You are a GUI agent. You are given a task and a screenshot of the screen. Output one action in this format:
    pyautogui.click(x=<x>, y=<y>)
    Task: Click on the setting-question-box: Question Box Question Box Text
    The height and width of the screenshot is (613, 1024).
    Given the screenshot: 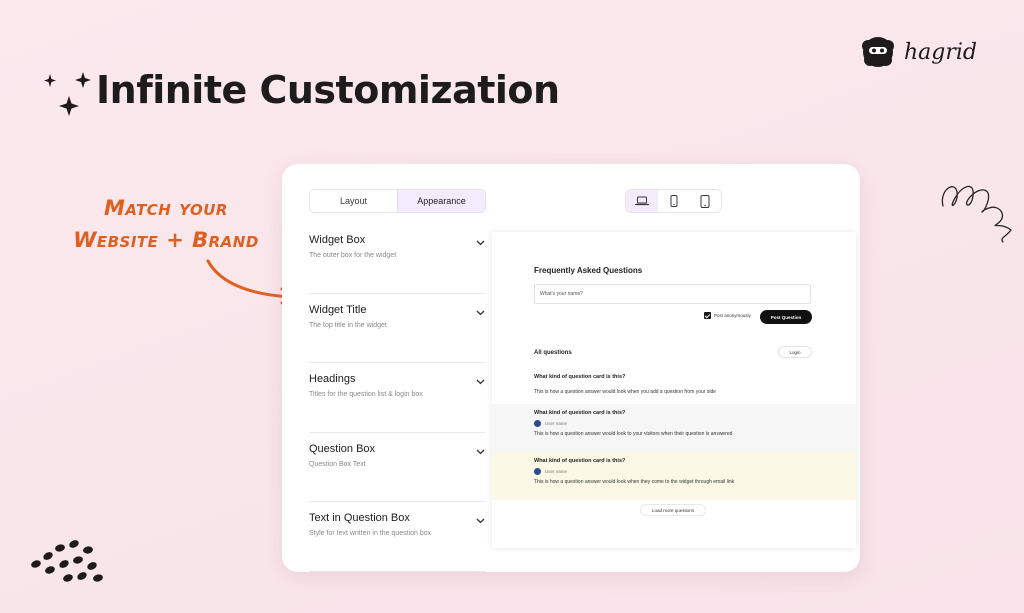 What is the action you would take?
    pyautogui.click(x=397, y=467)
    